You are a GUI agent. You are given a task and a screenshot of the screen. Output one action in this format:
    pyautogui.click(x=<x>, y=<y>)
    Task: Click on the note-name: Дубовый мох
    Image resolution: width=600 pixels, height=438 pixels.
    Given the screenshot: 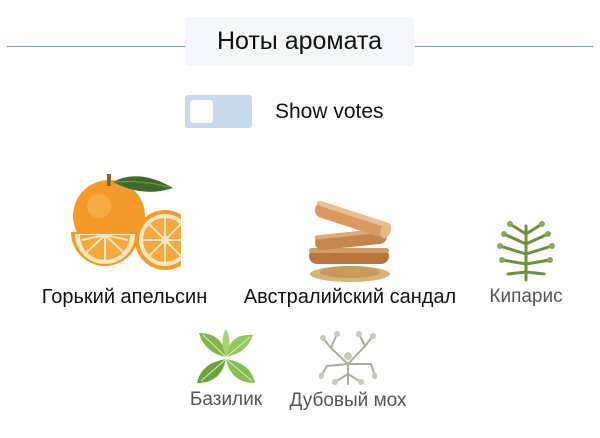 What is the action you would take?
    pyautogui.click(x=348, y=400)
    